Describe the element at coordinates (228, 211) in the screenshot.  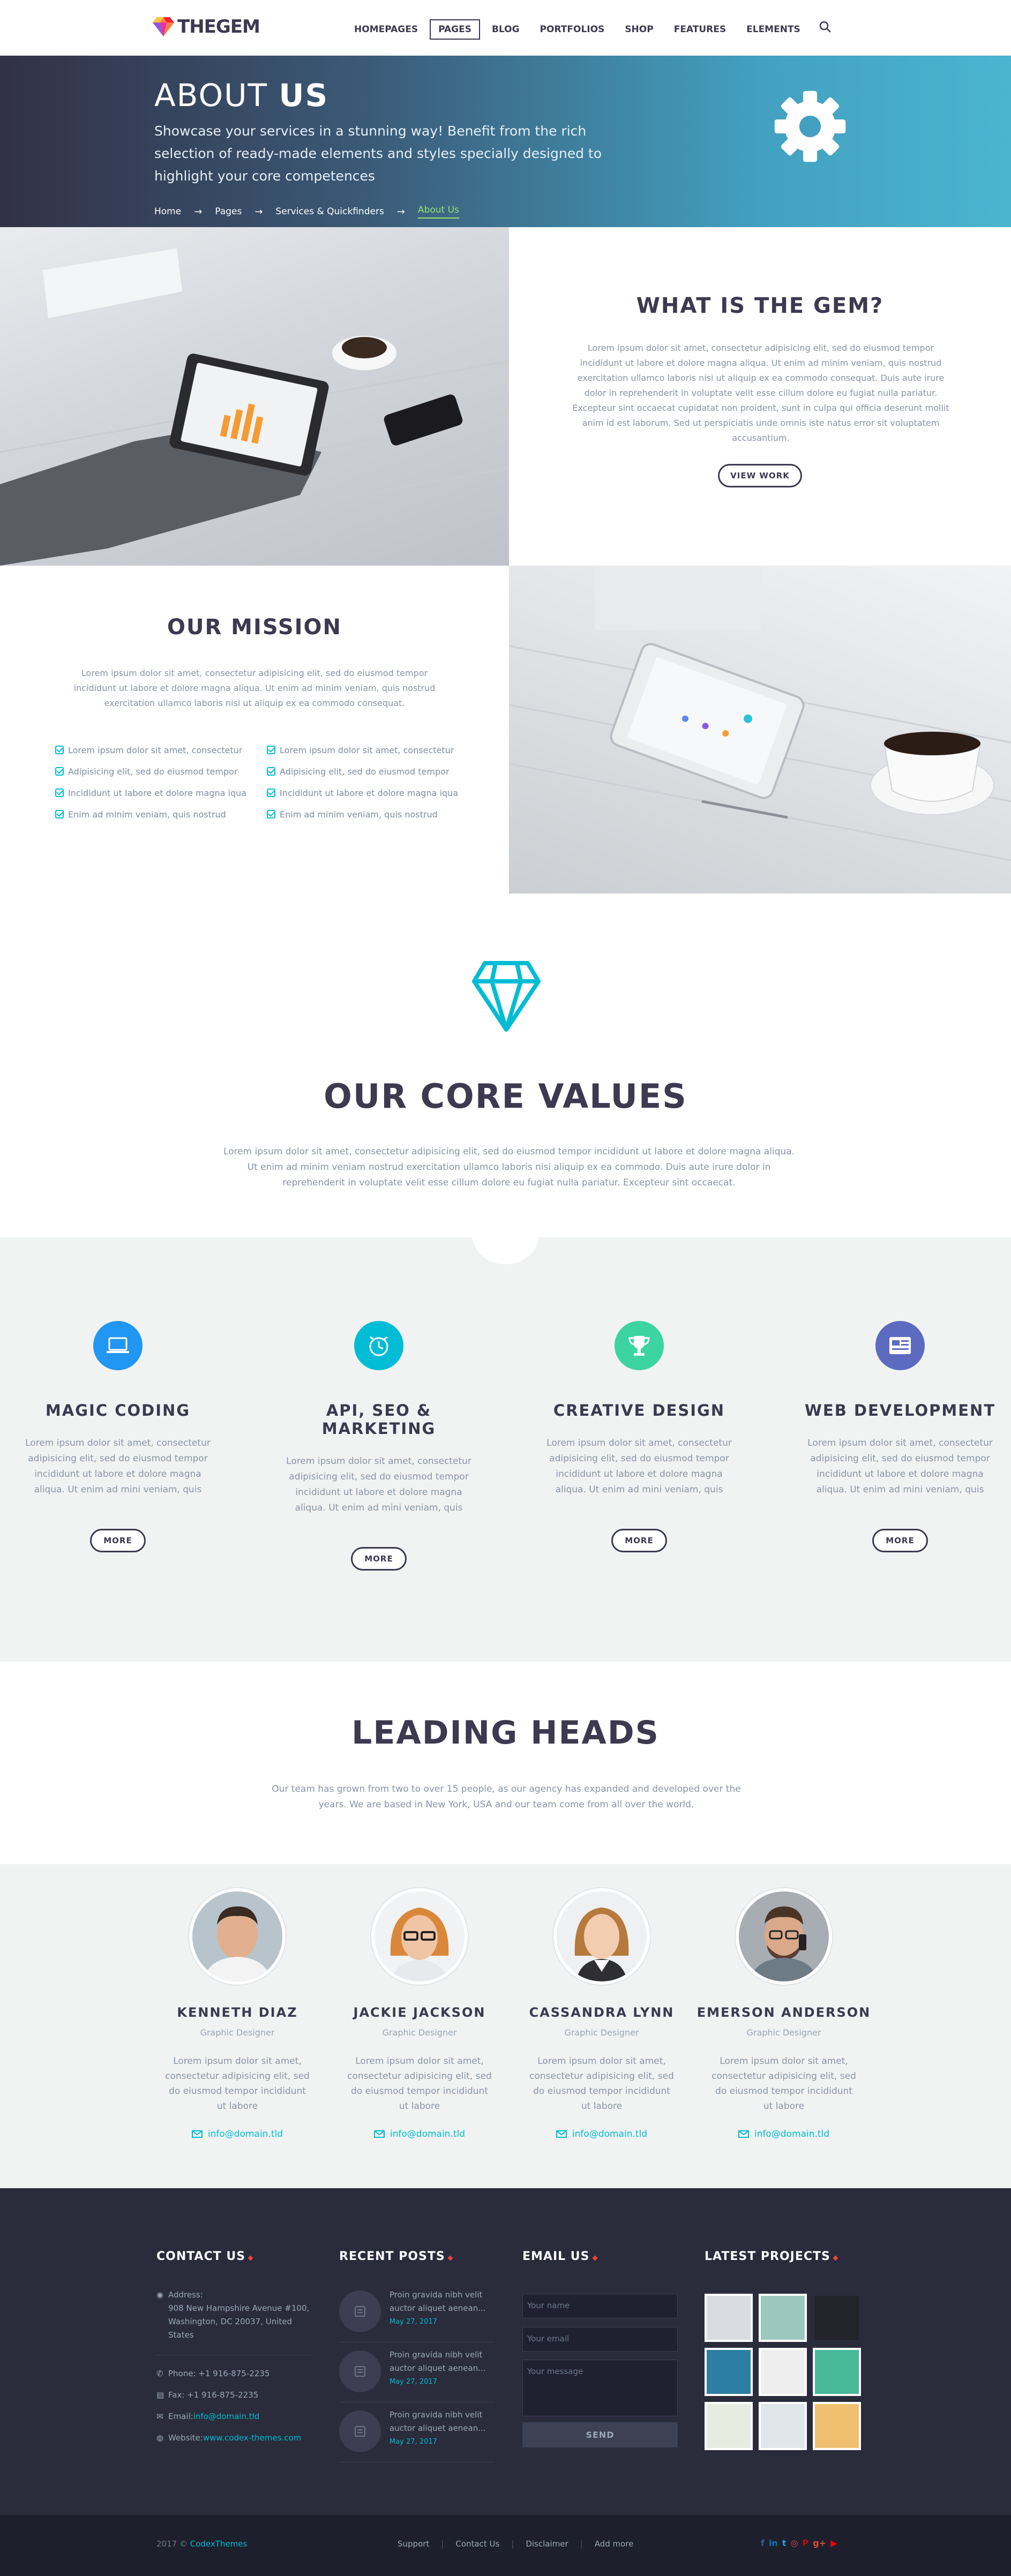
I see `breadcrumb-pages: Pages` at that location.